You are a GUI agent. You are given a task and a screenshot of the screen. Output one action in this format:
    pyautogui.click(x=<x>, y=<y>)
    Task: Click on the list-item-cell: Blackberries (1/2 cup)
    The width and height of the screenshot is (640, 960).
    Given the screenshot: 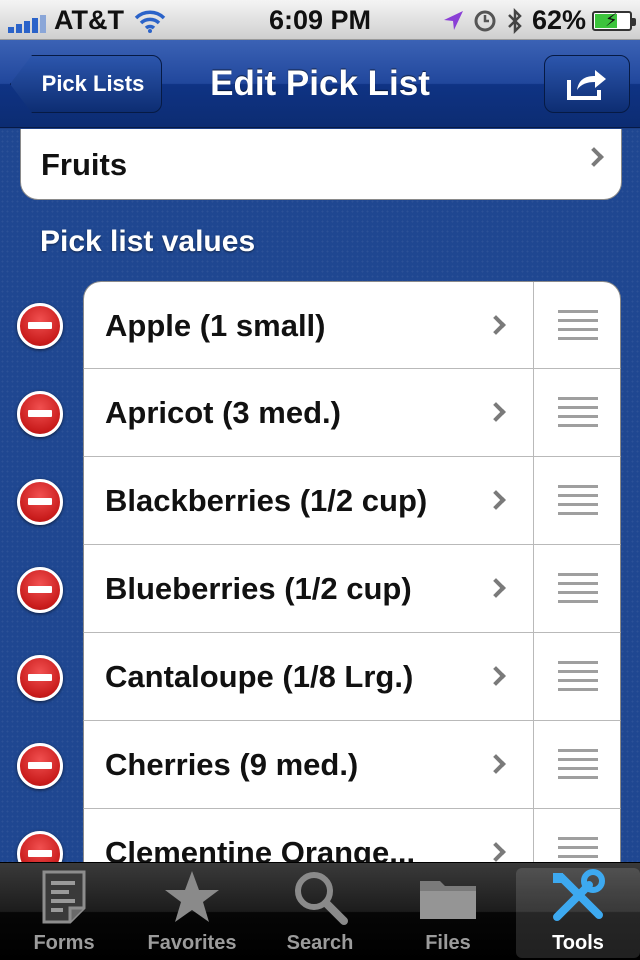 What is the action you would take?
    pyautogui.click(x=352, y=501)
    